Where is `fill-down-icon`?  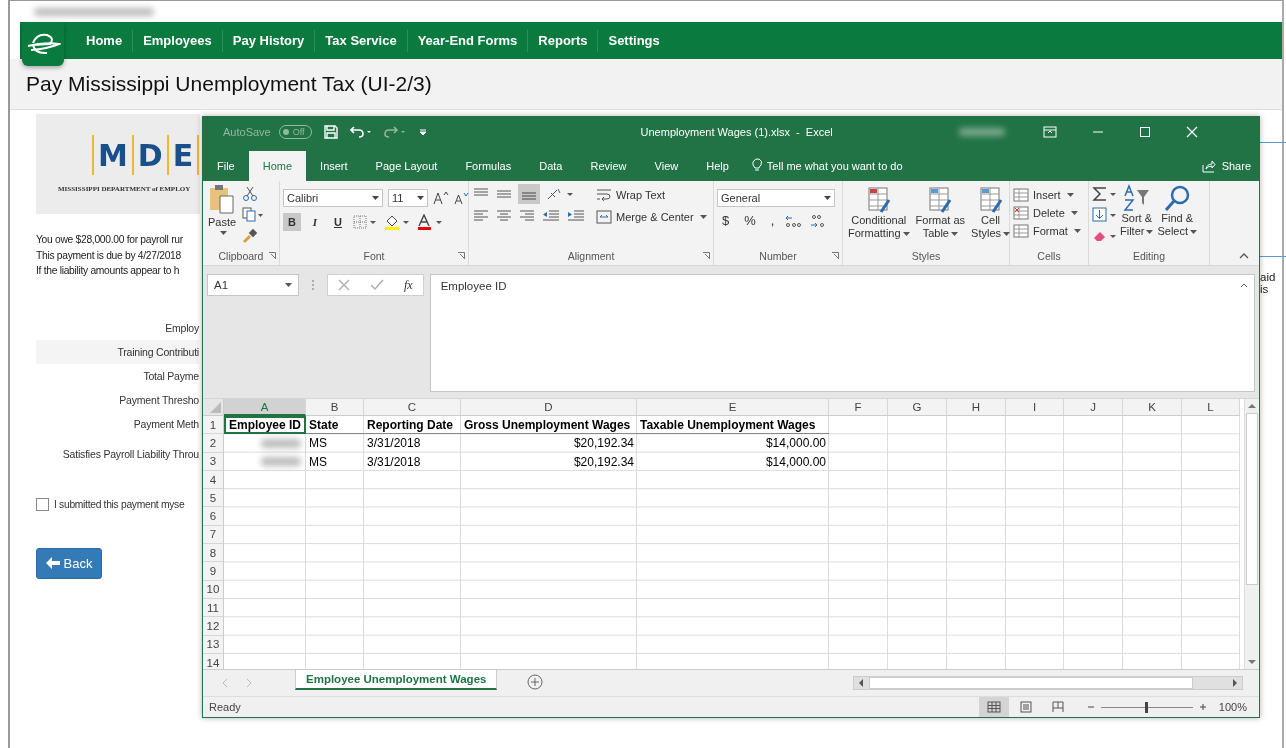 fill-down-icon is located at coordinates (1105, 215).